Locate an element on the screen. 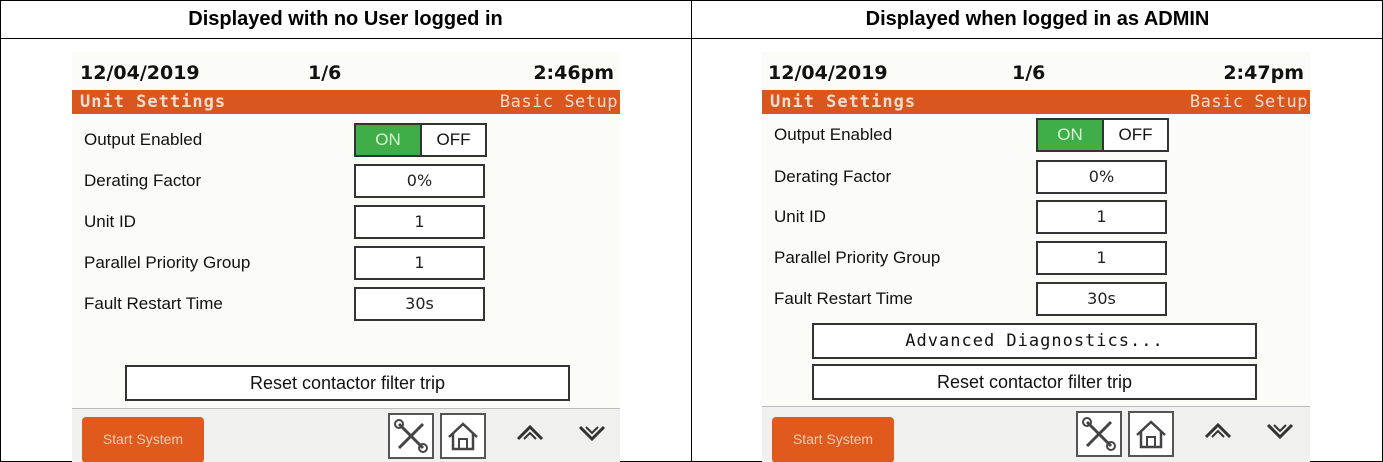  status-bar: 12/04/2019 1/6 2:47pm is located at coordinates (1036, 71).